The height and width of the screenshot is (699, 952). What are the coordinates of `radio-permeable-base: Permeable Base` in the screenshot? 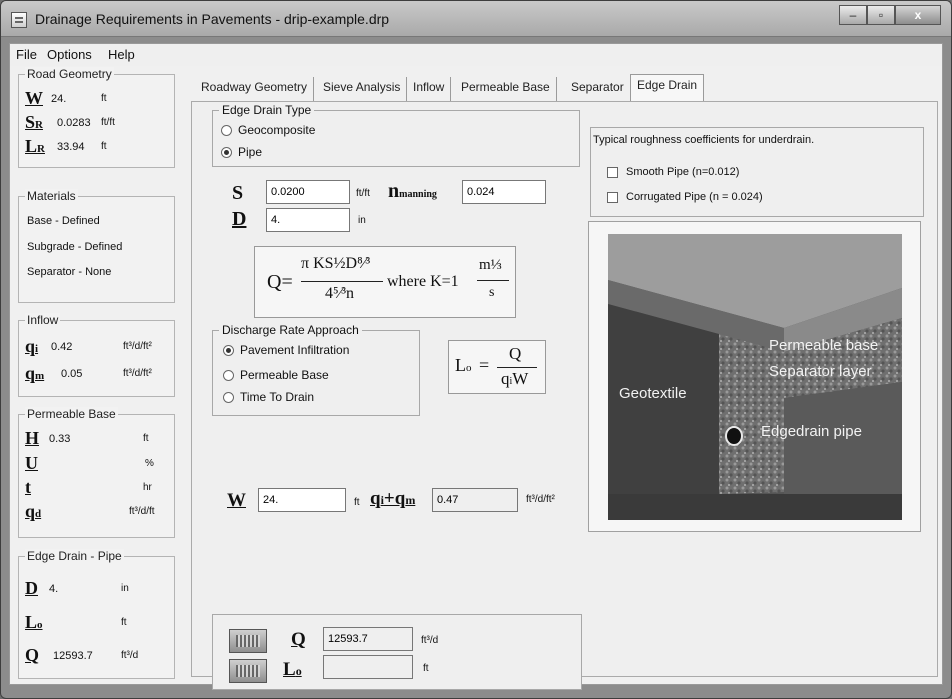 It's located at (276, 375).